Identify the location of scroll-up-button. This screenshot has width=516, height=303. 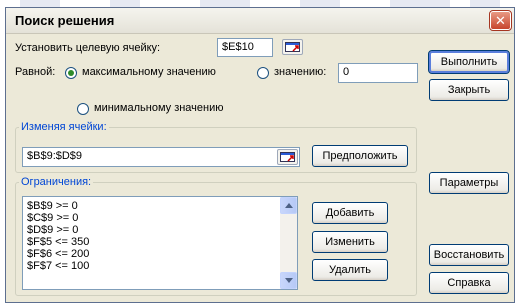
(288, 205).